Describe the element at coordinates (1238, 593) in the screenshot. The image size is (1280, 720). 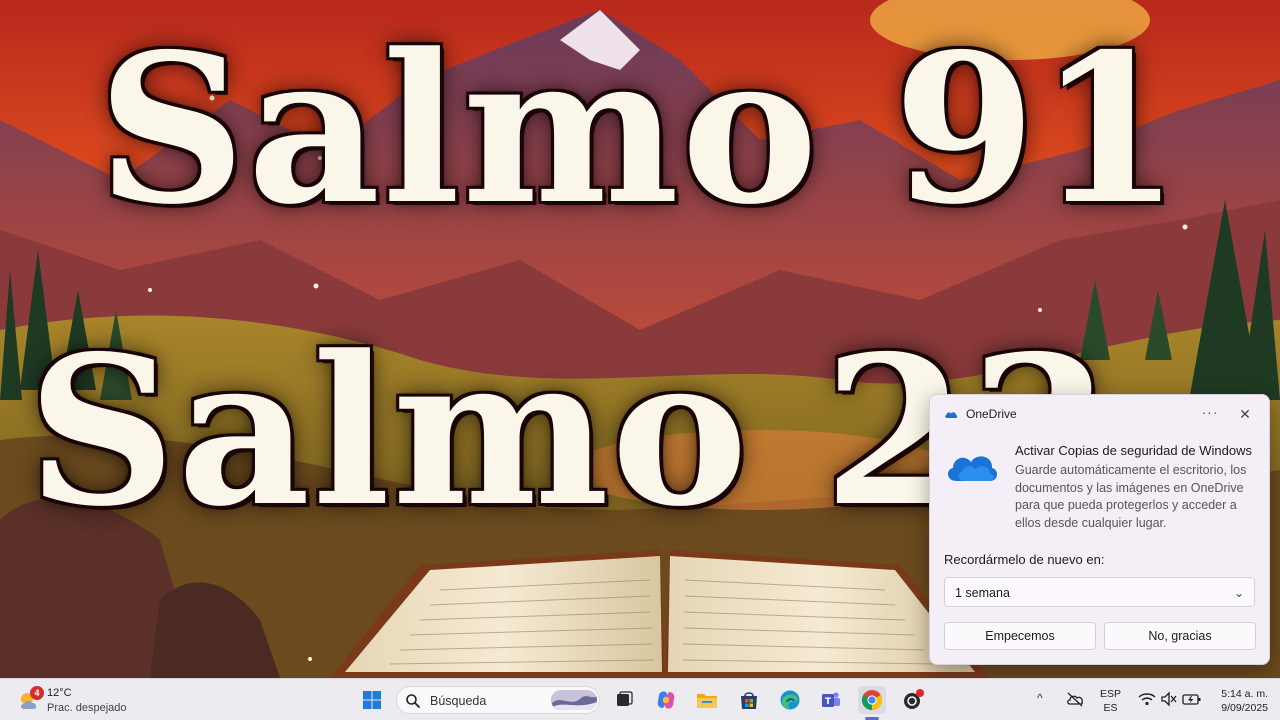
I see `chevron-down-icon: ⌄` at that location.